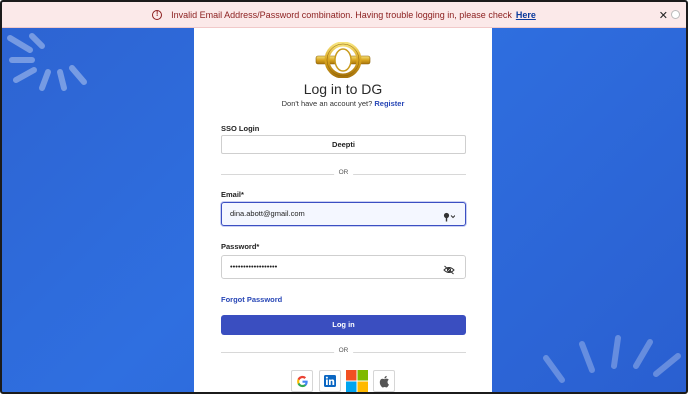 Image resolution: width=688 pixels, height=394 pixels. I want to click on scroll-indicator, so click(675, 14).